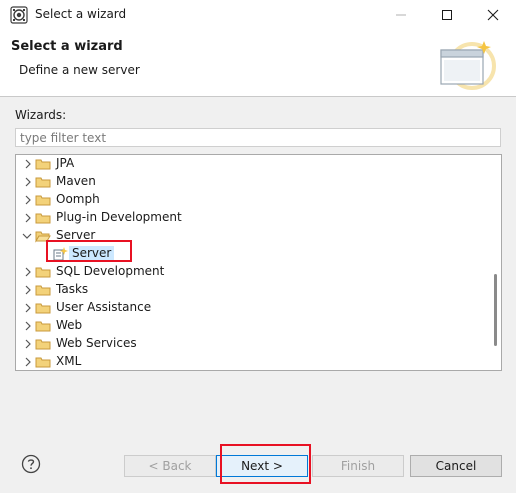 The height and width of the screenshot is (493, 516). I want to click on tree-scrollbar, so click(496, 262).